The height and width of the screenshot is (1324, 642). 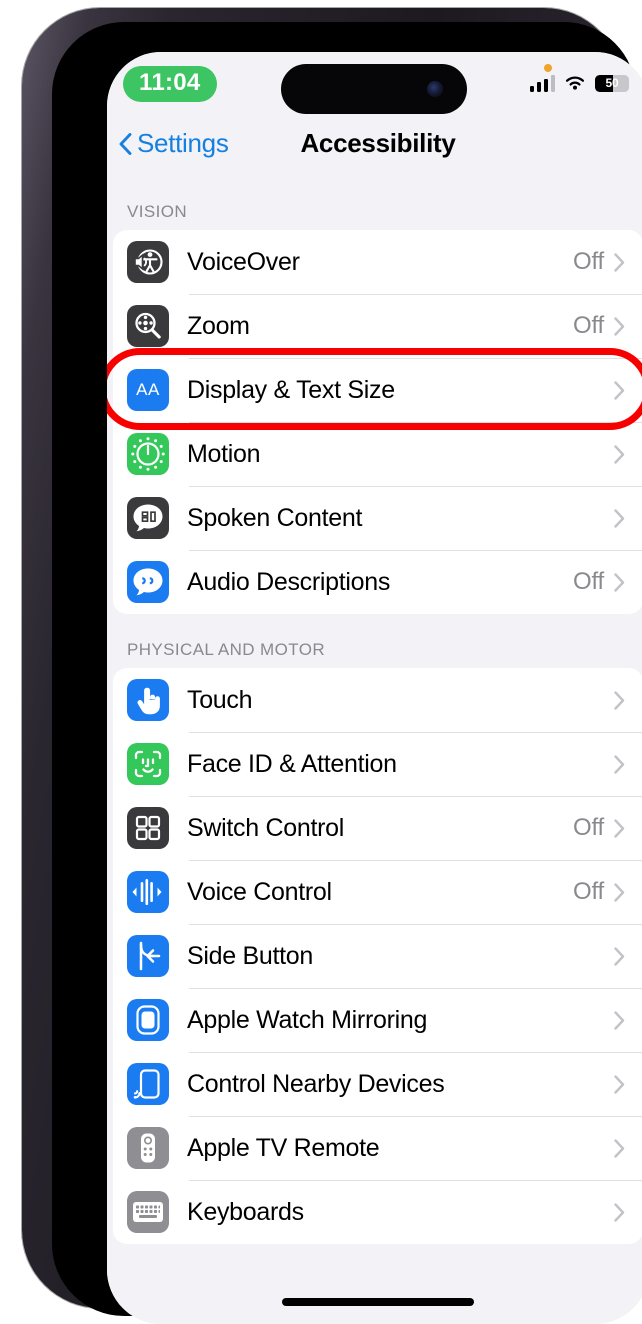 I want to click on settings-row-zoom: Zoom Off, so click(x=377, y=326).